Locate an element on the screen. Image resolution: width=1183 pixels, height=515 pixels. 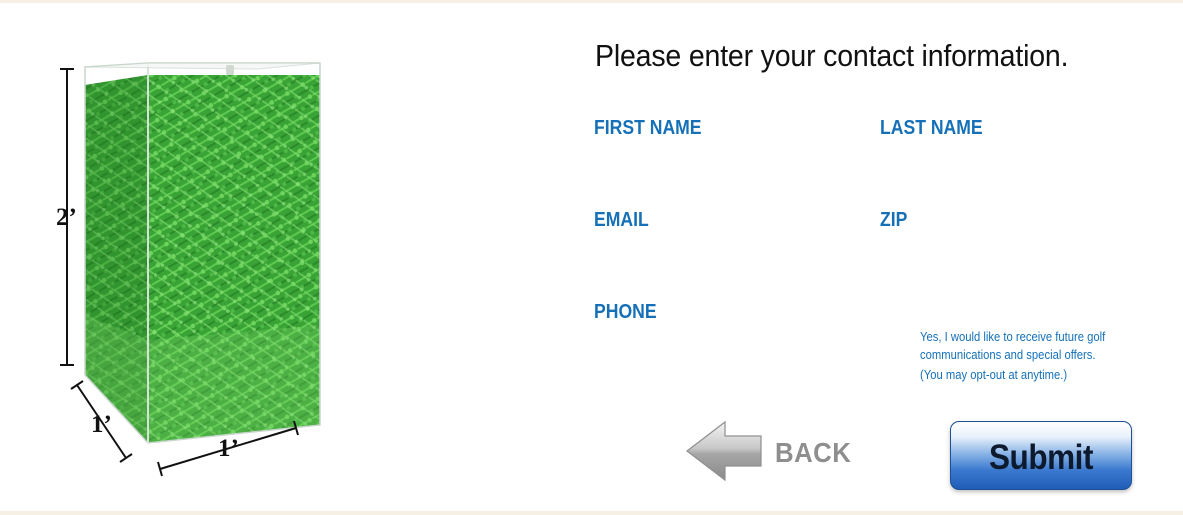
submit-label: Submit is located at coordinates (1041, 457).